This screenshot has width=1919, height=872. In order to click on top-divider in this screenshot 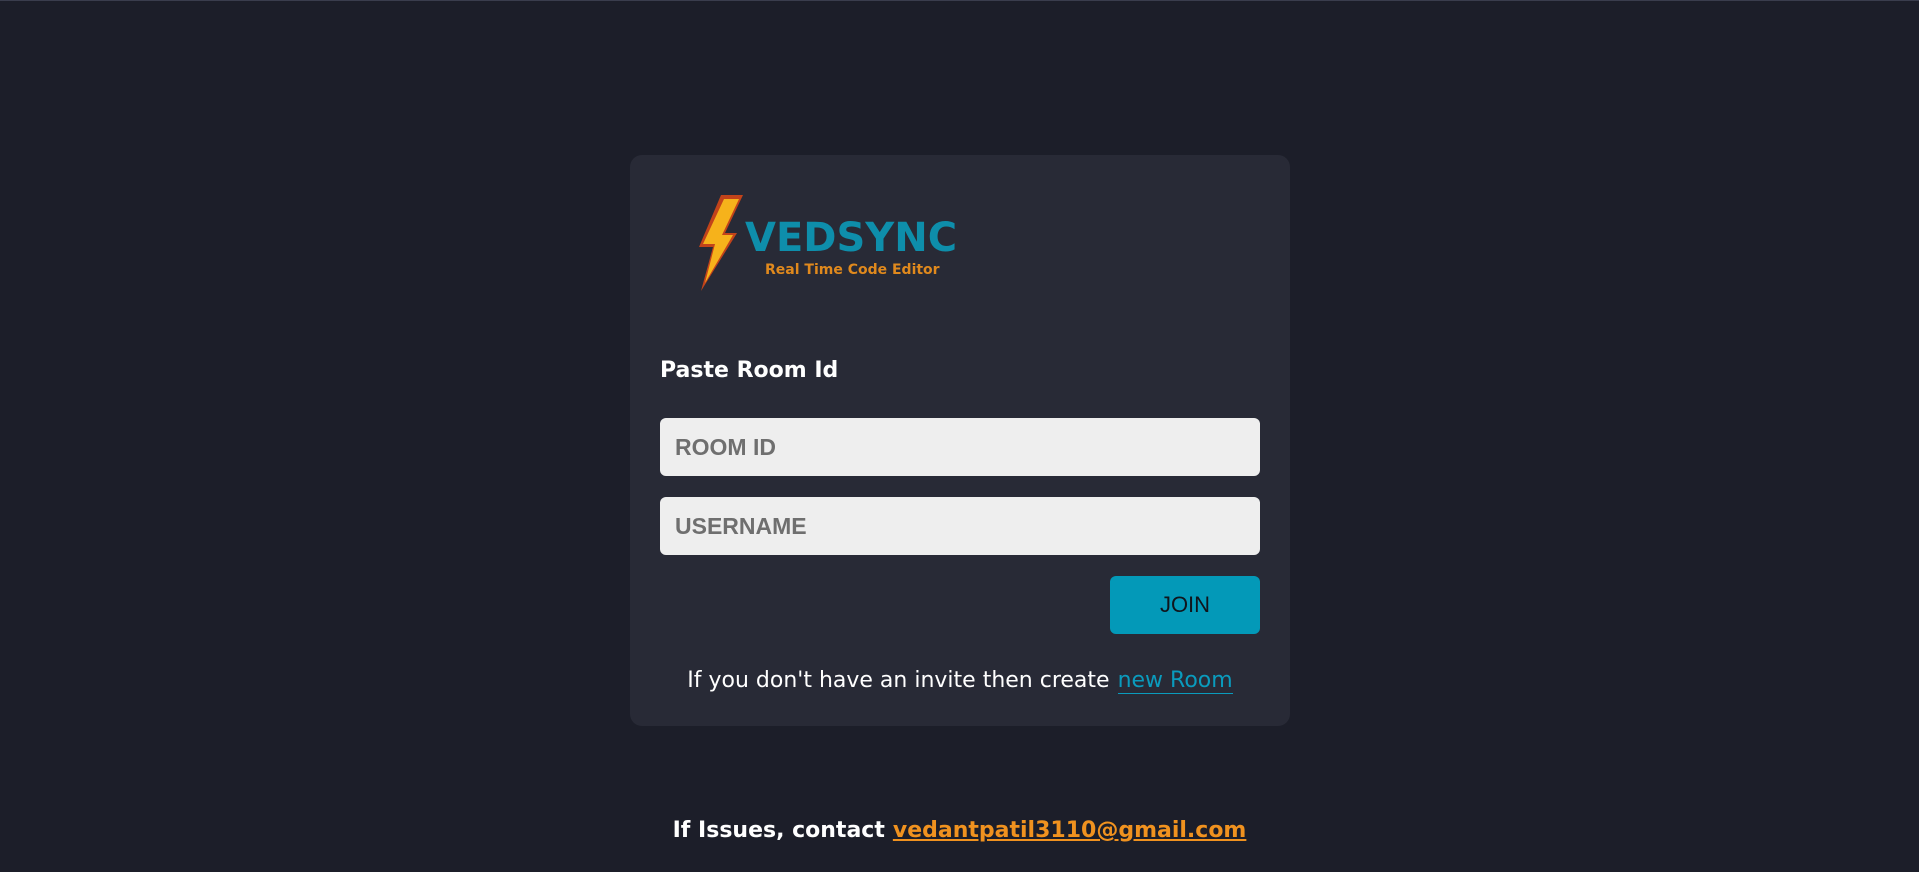, I will do `click(959, 0)`.